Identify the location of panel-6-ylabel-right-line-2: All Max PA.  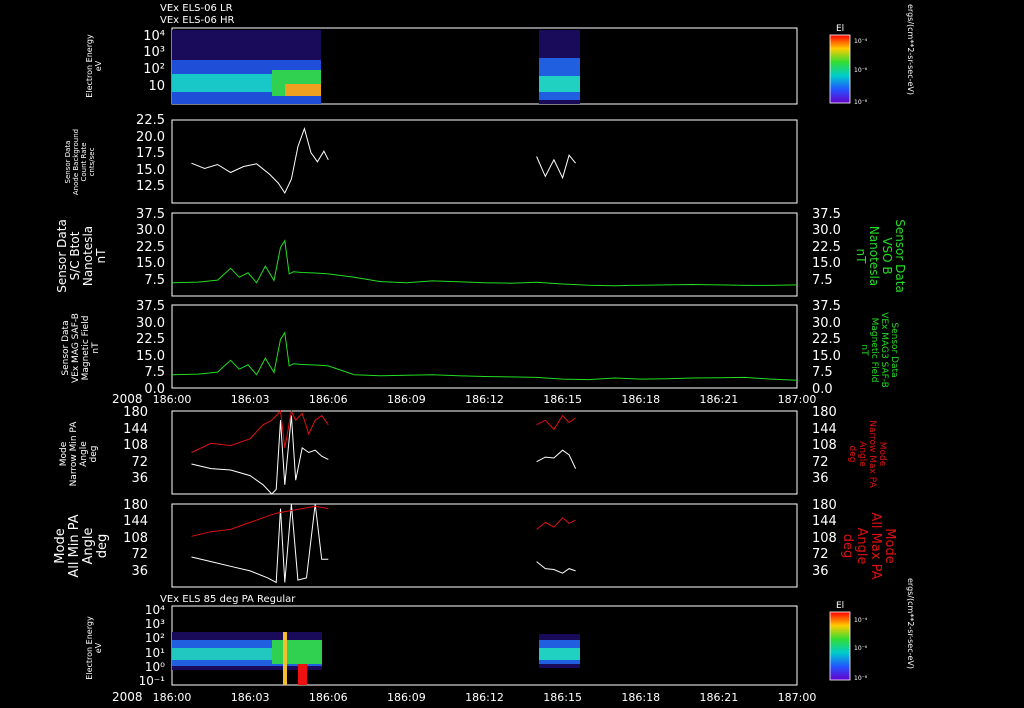
(875, 545).